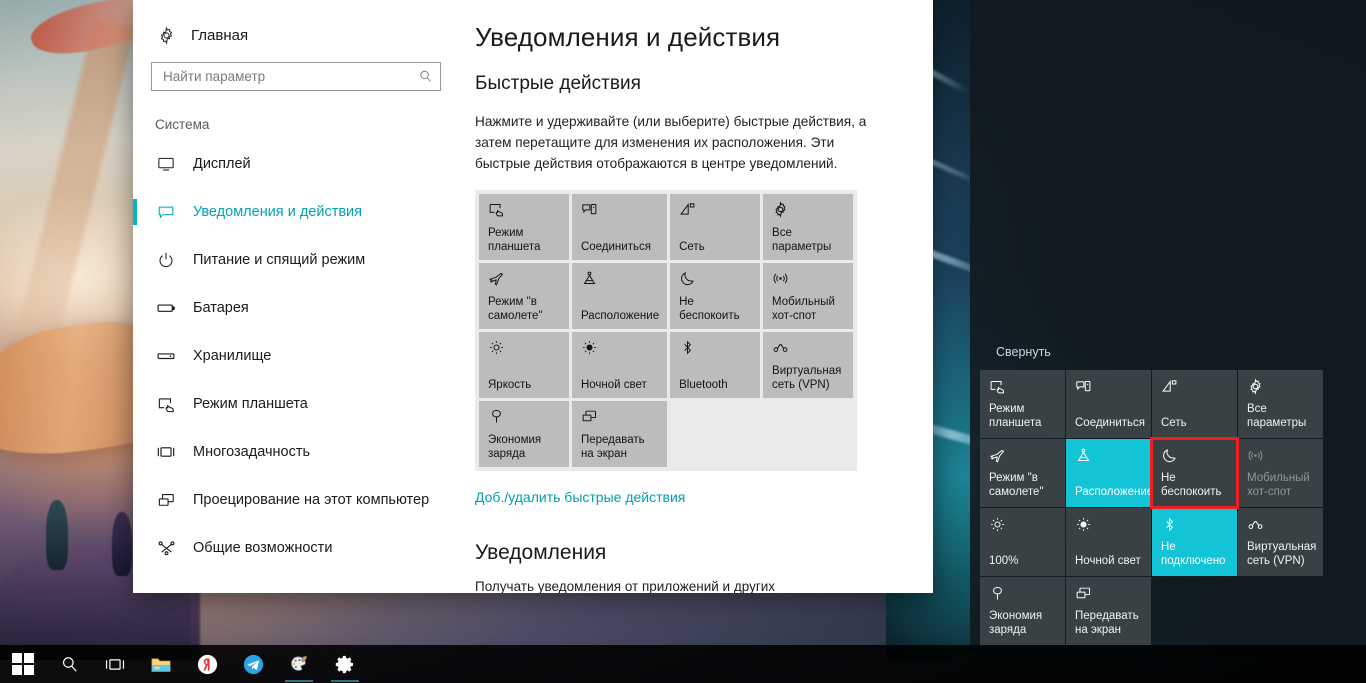  Describe the element at coordinates (1108, 404) in the screenshot. I see `action-center-tile-connect: Соединиться` at that location.